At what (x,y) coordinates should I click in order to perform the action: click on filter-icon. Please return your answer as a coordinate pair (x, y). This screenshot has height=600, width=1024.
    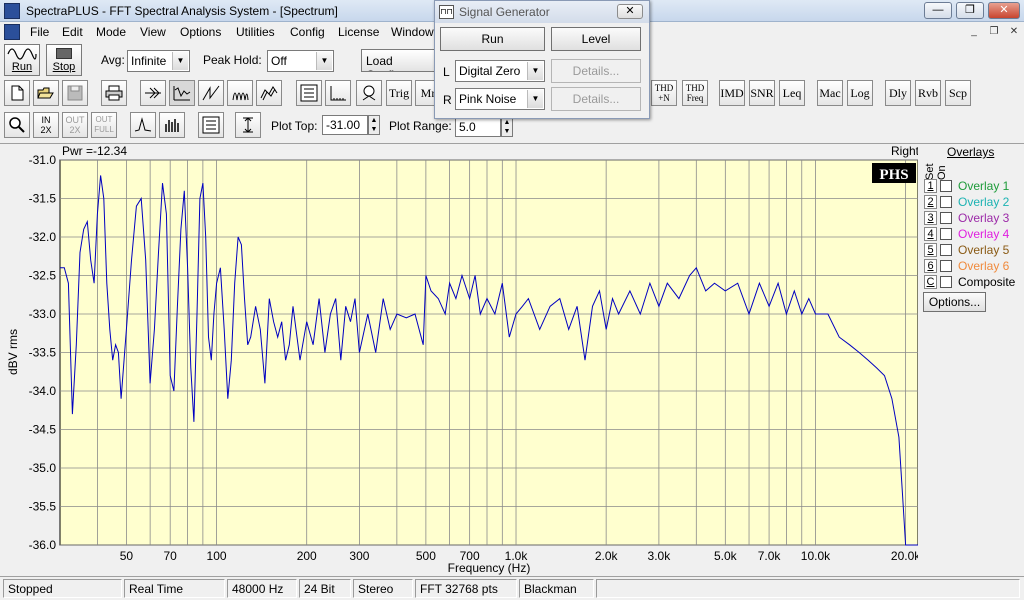
    Looking at the image, I should click on (153, 93).